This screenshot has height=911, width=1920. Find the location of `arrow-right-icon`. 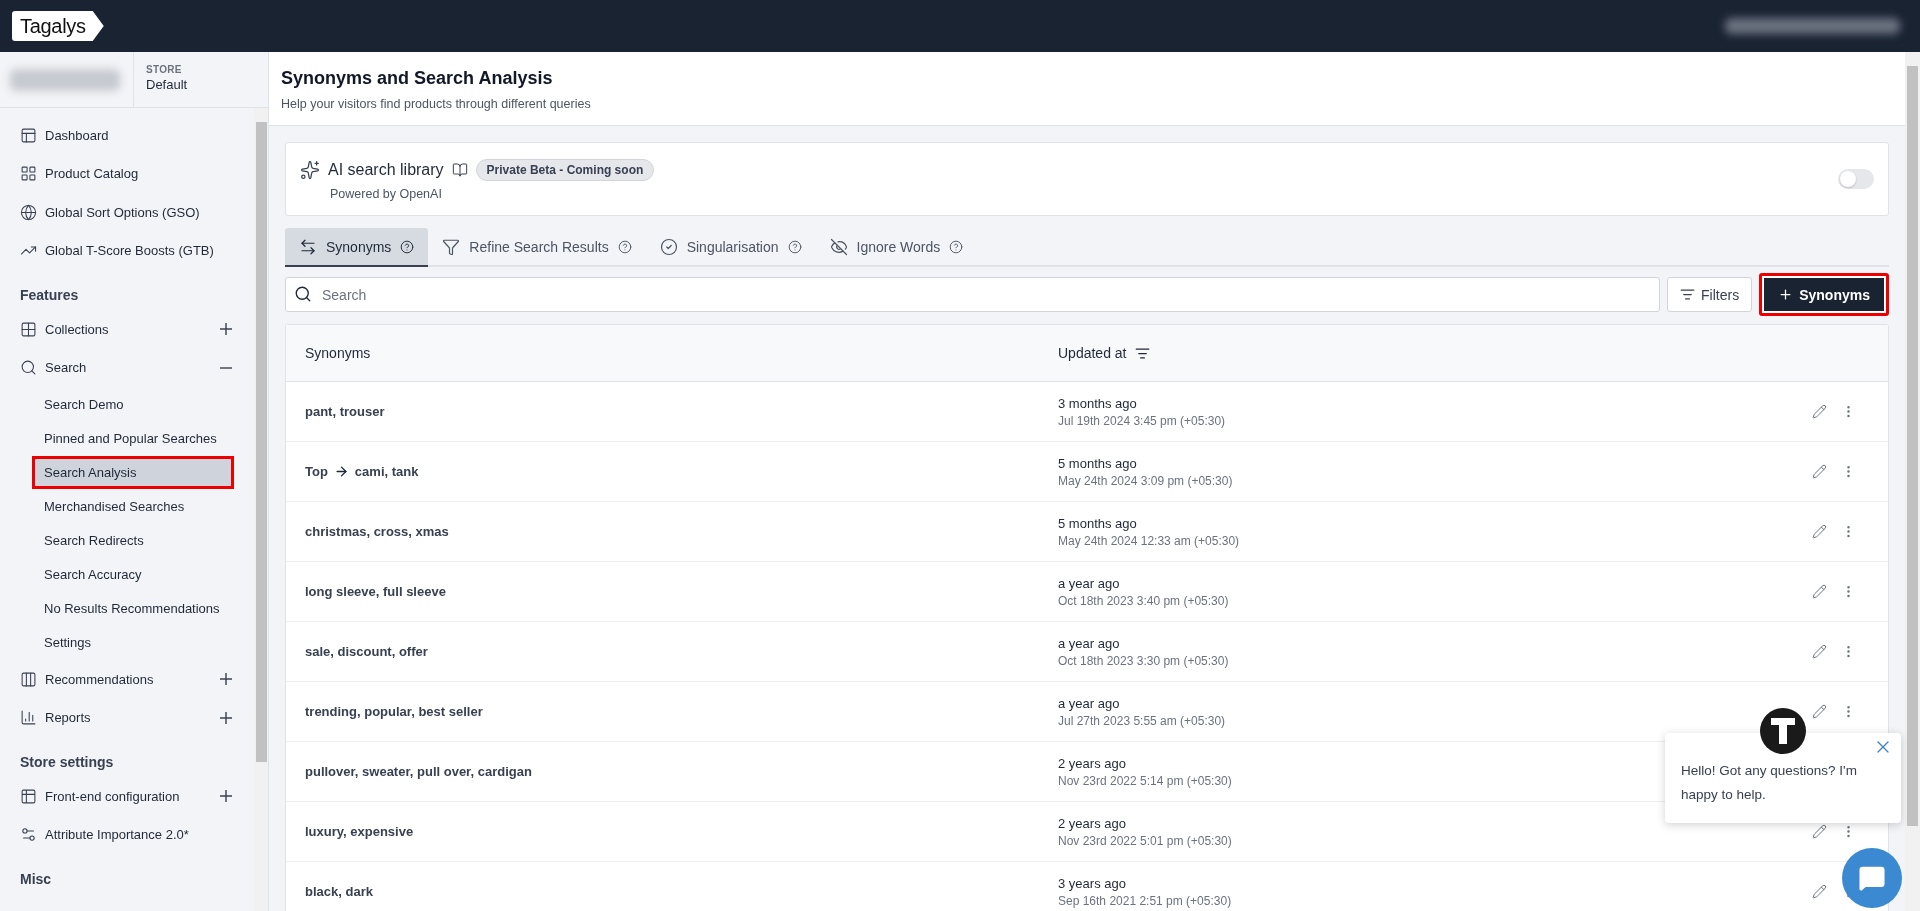

arrow-right-icon is located at coordinates (341, 471).